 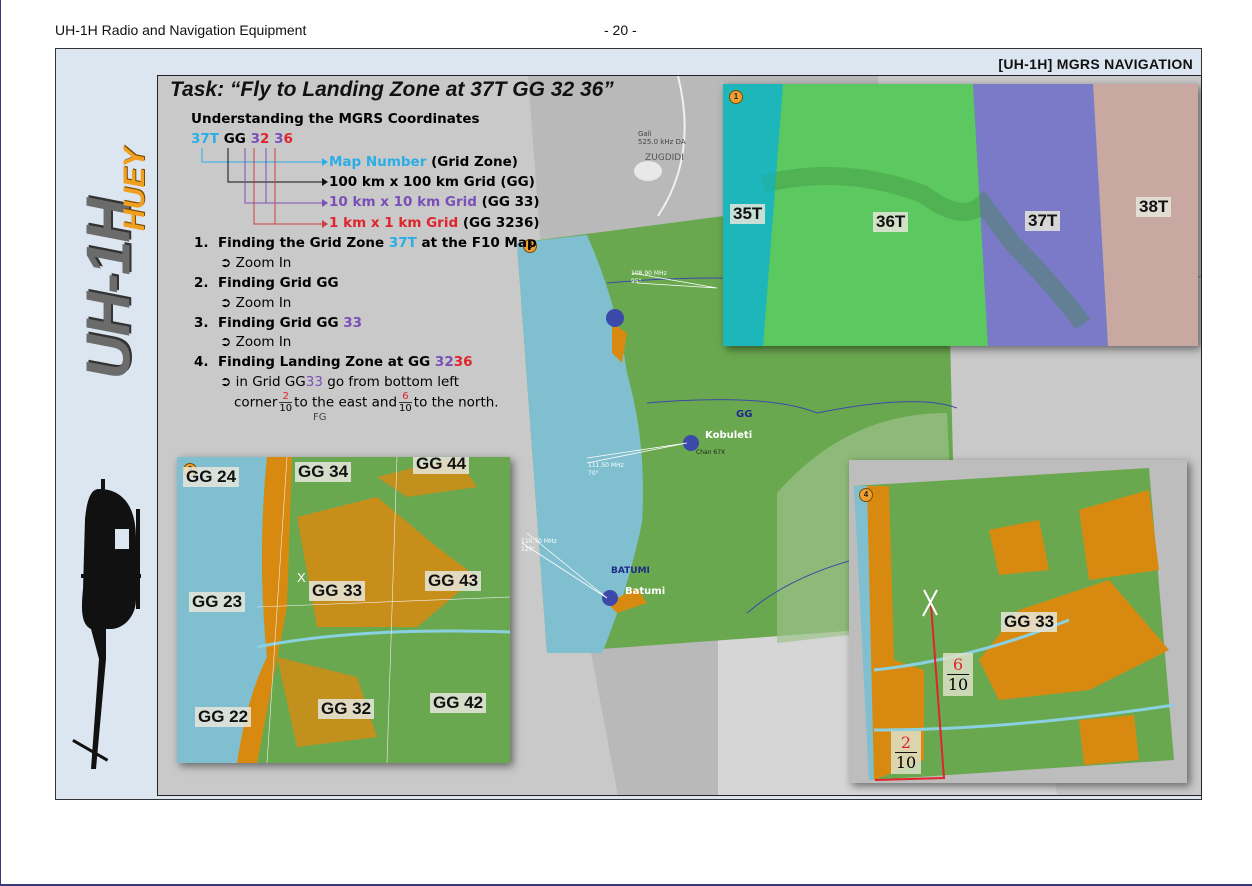 What do you see at coordinates (405, 402) in the screenshot?
I see `fraction-north-inline: 6 10` at bounding box center [405, 402].